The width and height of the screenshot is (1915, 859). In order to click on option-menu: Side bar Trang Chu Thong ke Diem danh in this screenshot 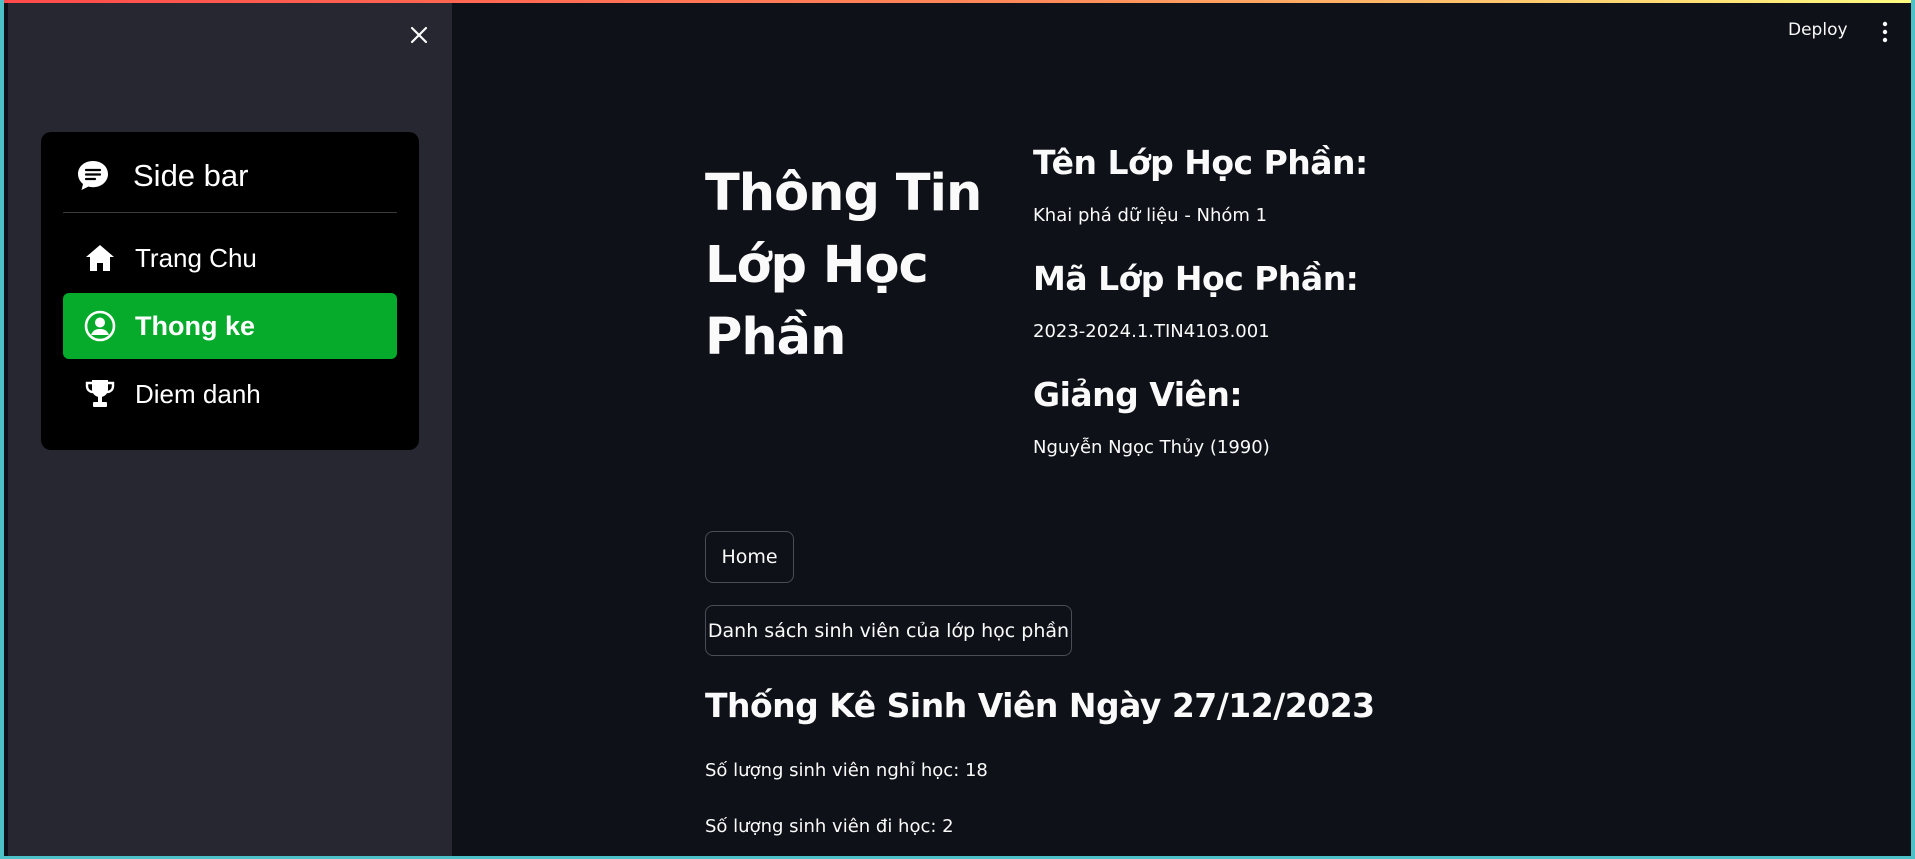, I will do `click(230, 291)`.